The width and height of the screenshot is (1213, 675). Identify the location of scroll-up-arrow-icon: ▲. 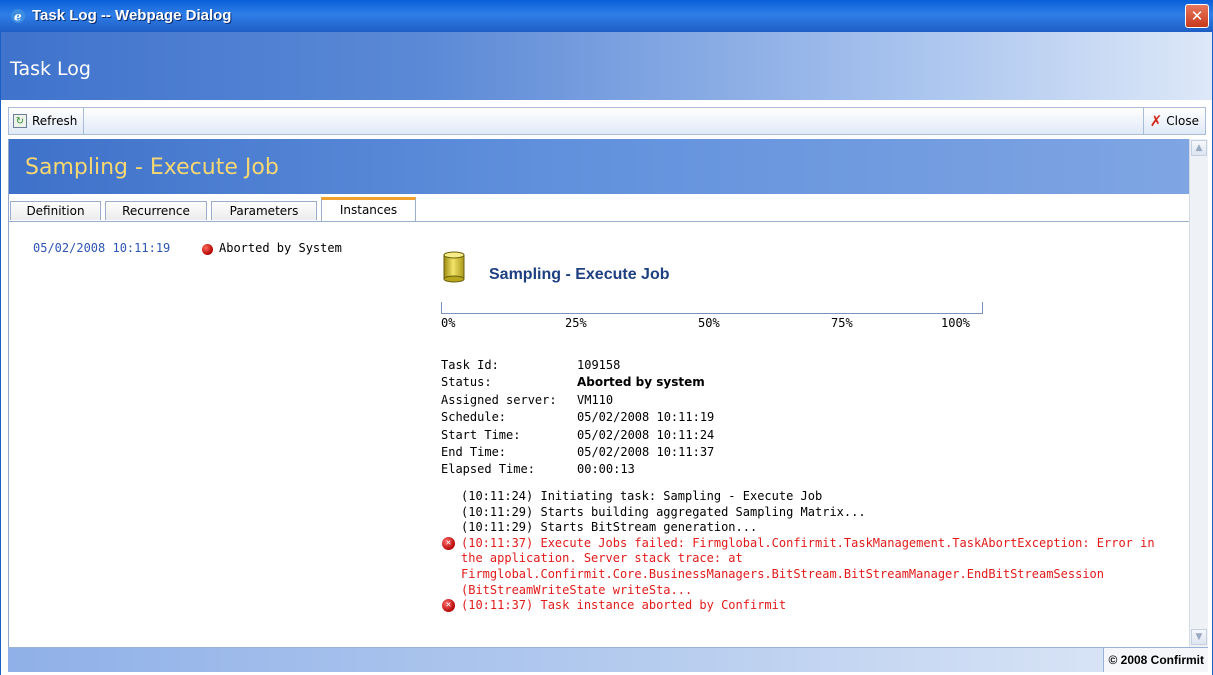
(1199, 148).